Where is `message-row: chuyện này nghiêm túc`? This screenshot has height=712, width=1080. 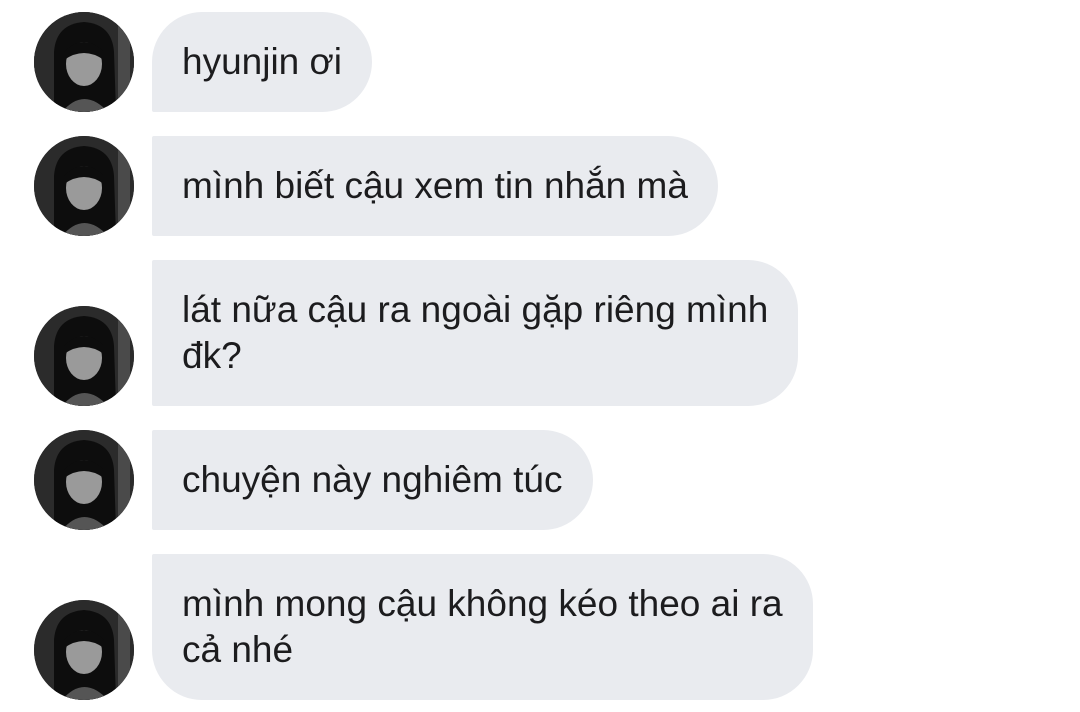
message-row: chuyện này nghiêm túc is located at coordinates (540, 480).